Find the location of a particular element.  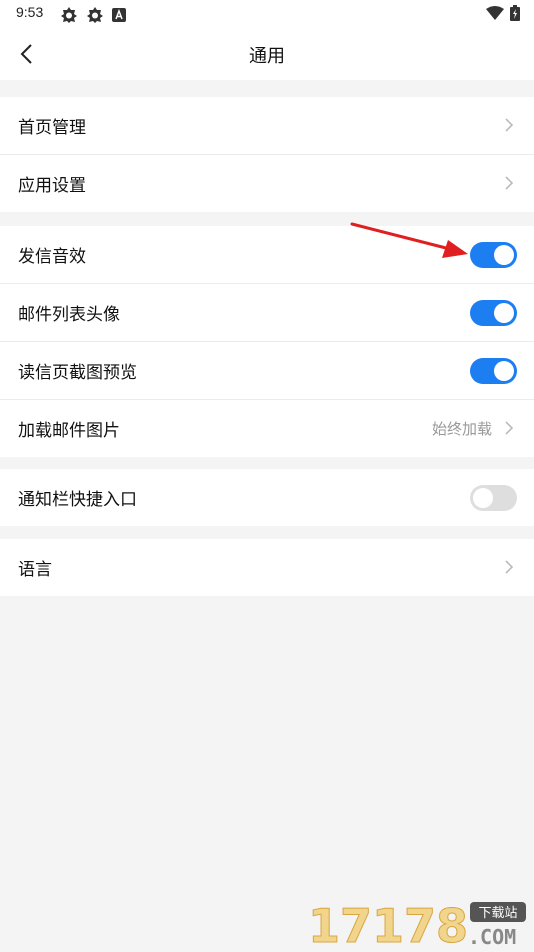

watermark-tag: 下载站 is located at coordinates (497, 913).